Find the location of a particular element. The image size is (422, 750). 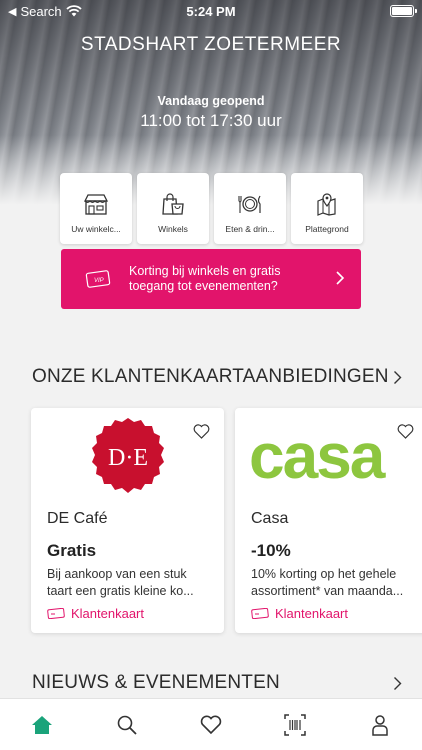

tab-profile is located at coordinates (380, 725).